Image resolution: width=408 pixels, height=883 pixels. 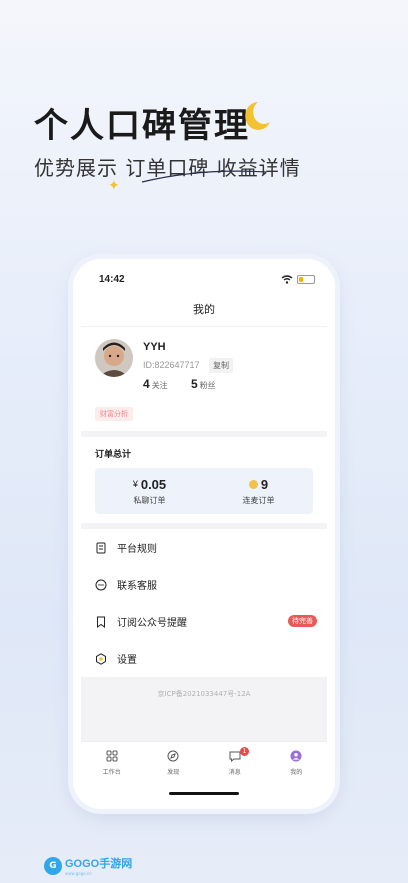 I want to click on menu-list: 平台规则 联系客服 订阅公众号提醒 待完善 设置, so click(x=204, y=603).